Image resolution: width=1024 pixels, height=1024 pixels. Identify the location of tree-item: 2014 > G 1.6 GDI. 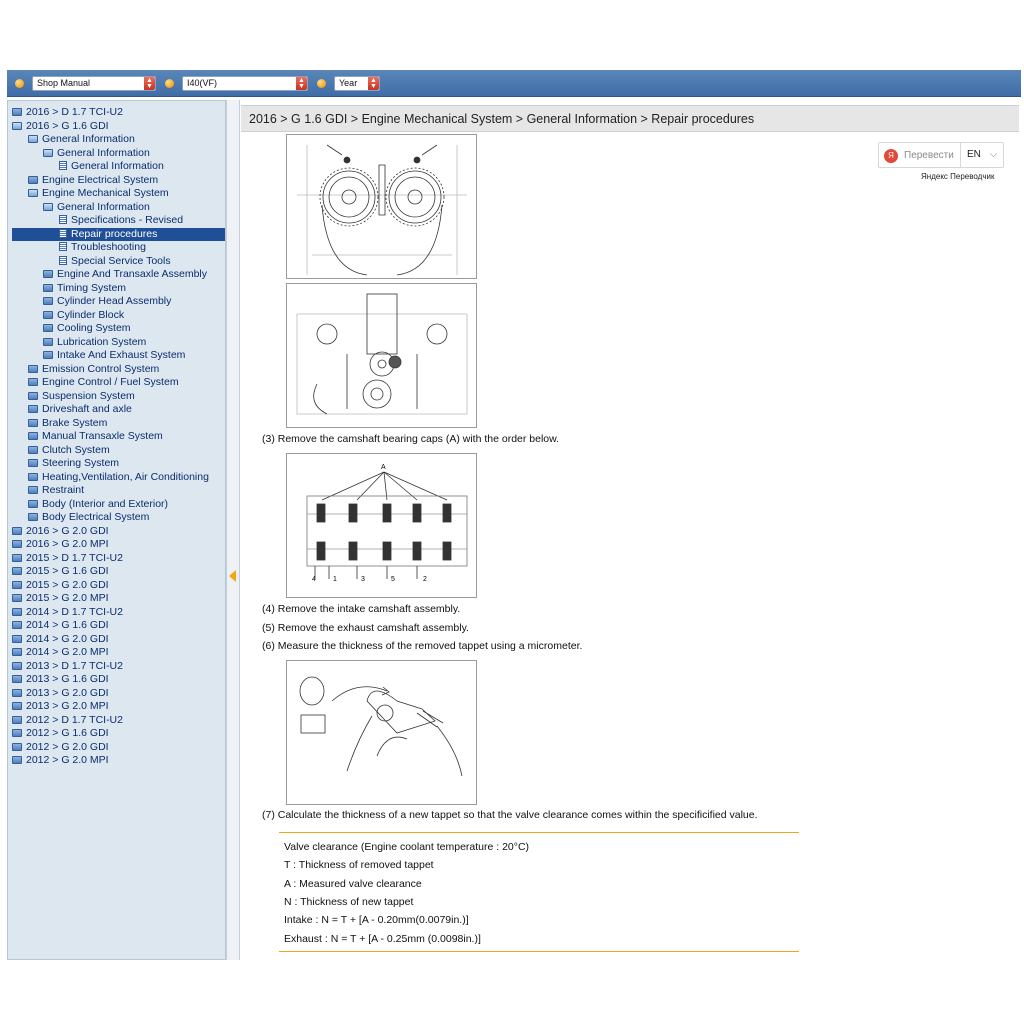
(118, 626).